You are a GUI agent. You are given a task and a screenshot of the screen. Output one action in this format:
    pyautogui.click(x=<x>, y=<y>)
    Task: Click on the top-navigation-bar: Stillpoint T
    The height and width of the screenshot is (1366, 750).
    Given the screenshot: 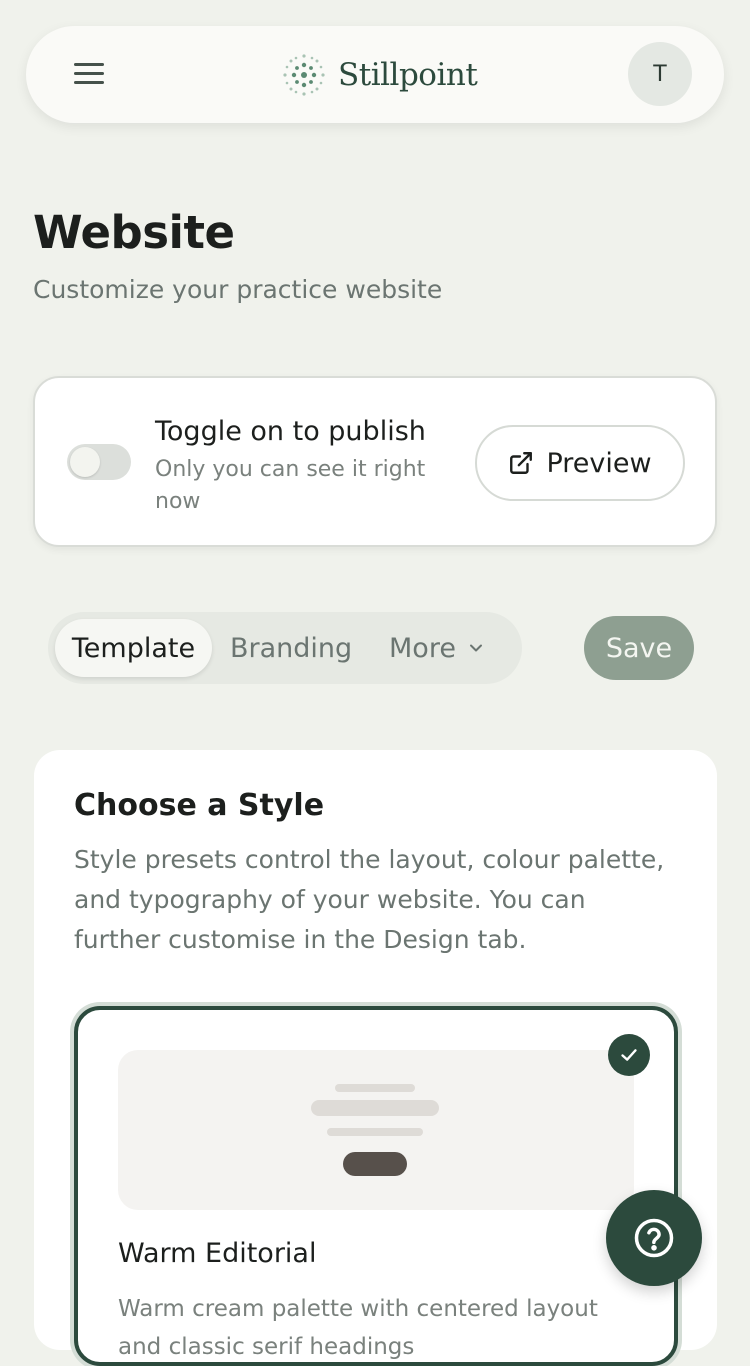 What is the action you would take?
    pyautogui.click(x=375, y=74)
    